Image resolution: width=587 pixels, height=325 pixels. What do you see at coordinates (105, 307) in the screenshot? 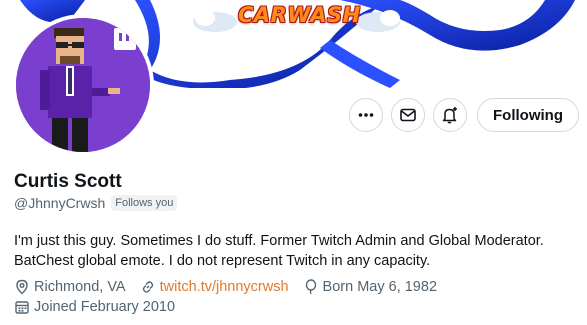
I see `joined-text: Joined February 2010` at bounding box center [105, 307].